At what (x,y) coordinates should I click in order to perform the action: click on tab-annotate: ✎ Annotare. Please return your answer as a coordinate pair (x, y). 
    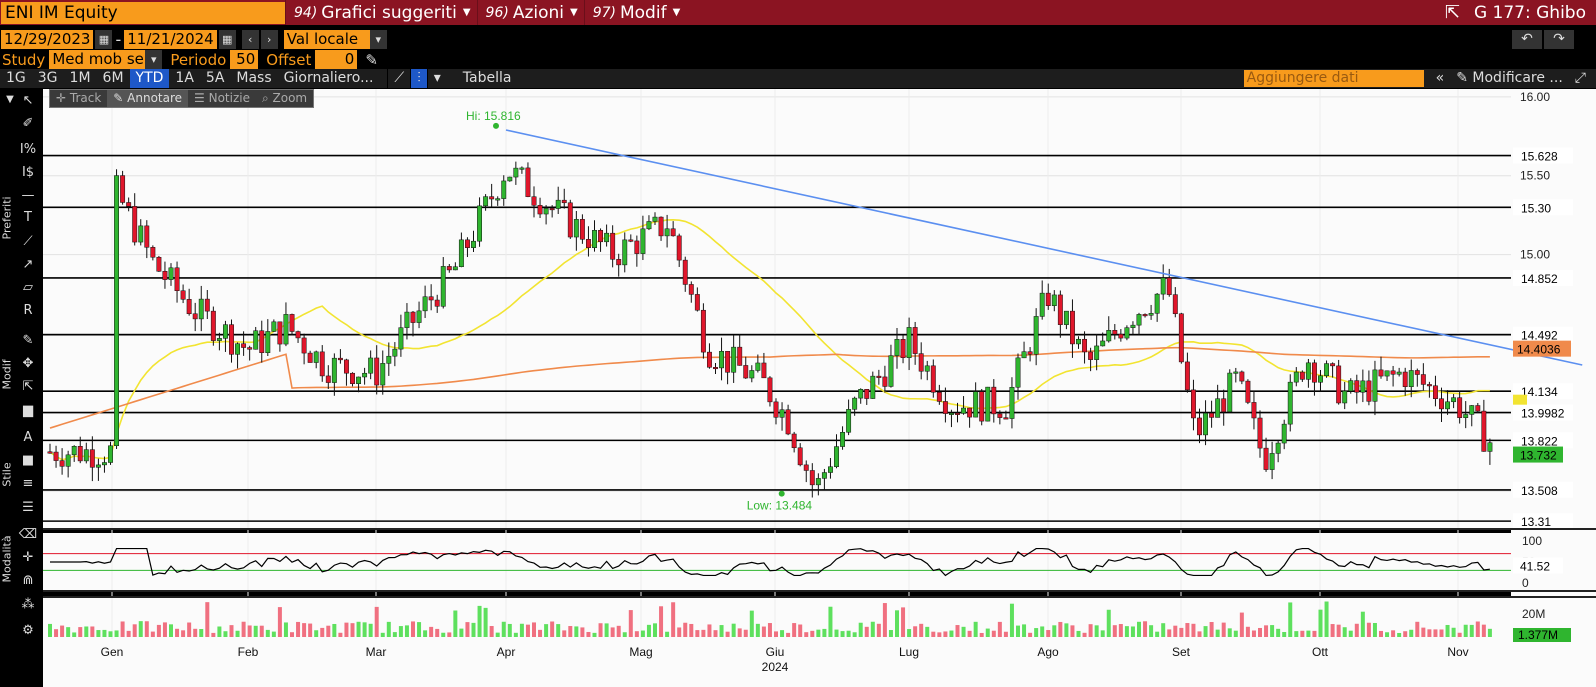
    Looking at the image, I should click on (148, 98).